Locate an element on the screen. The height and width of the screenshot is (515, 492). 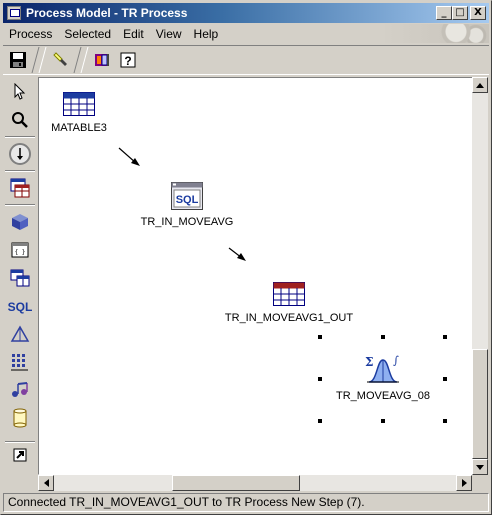
book-button is located at coordinates (102, 60).